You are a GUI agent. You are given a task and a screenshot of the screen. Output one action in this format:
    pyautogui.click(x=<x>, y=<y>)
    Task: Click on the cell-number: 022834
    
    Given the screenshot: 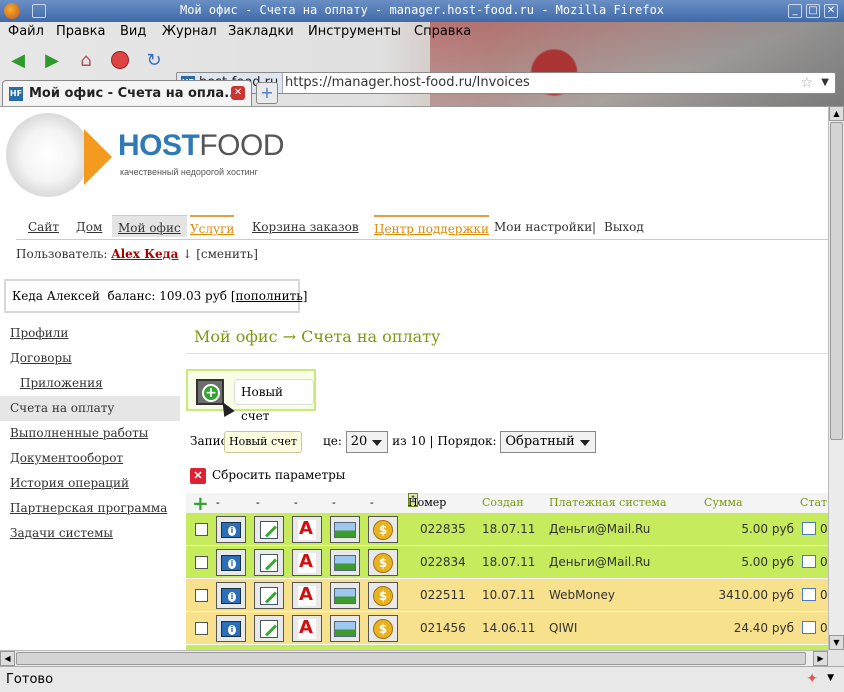 What is the action you would take?
    pyautogui.click(x=443, y=562)
    